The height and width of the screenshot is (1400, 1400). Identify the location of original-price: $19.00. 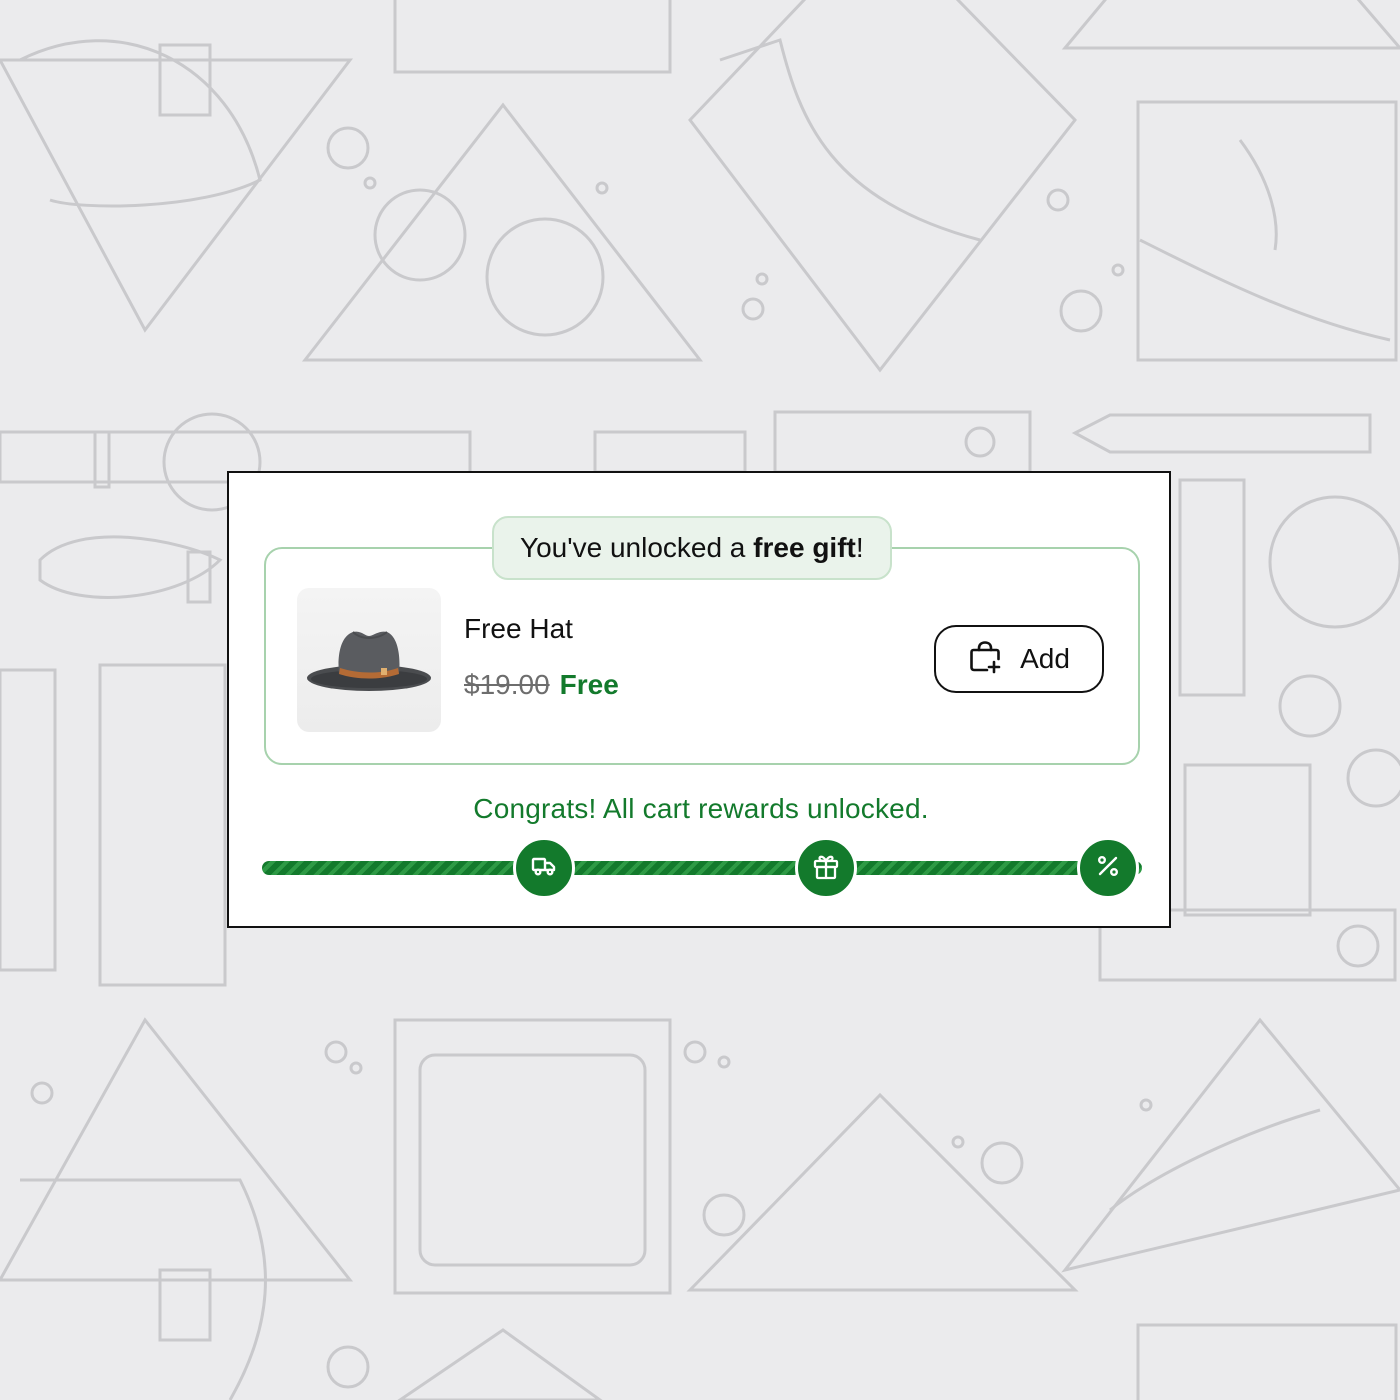
(507, 684).